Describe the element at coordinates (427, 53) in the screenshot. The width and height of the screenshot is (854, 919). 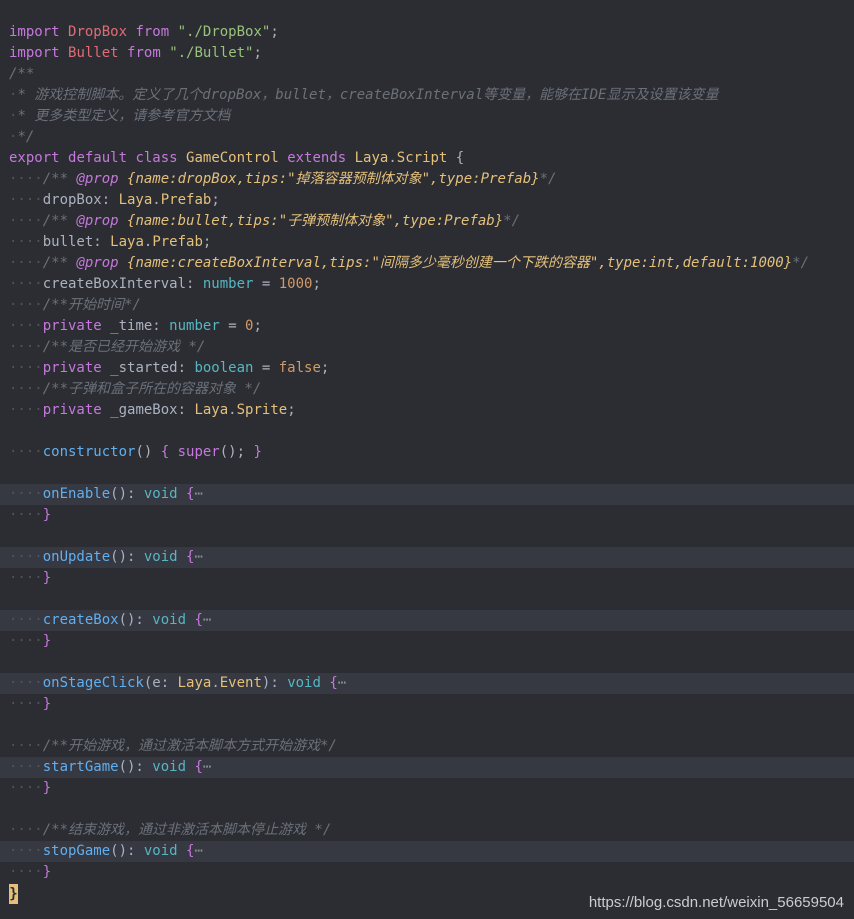
I see `code-line: import Bullet from "./Bullet";` at that location.